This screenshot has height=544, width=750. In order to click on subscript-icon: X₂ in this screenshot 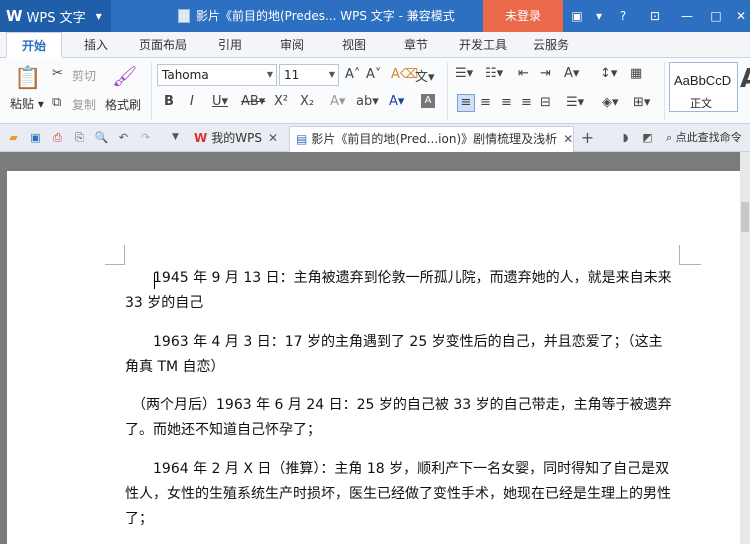, I will do `click(307, 101)`.